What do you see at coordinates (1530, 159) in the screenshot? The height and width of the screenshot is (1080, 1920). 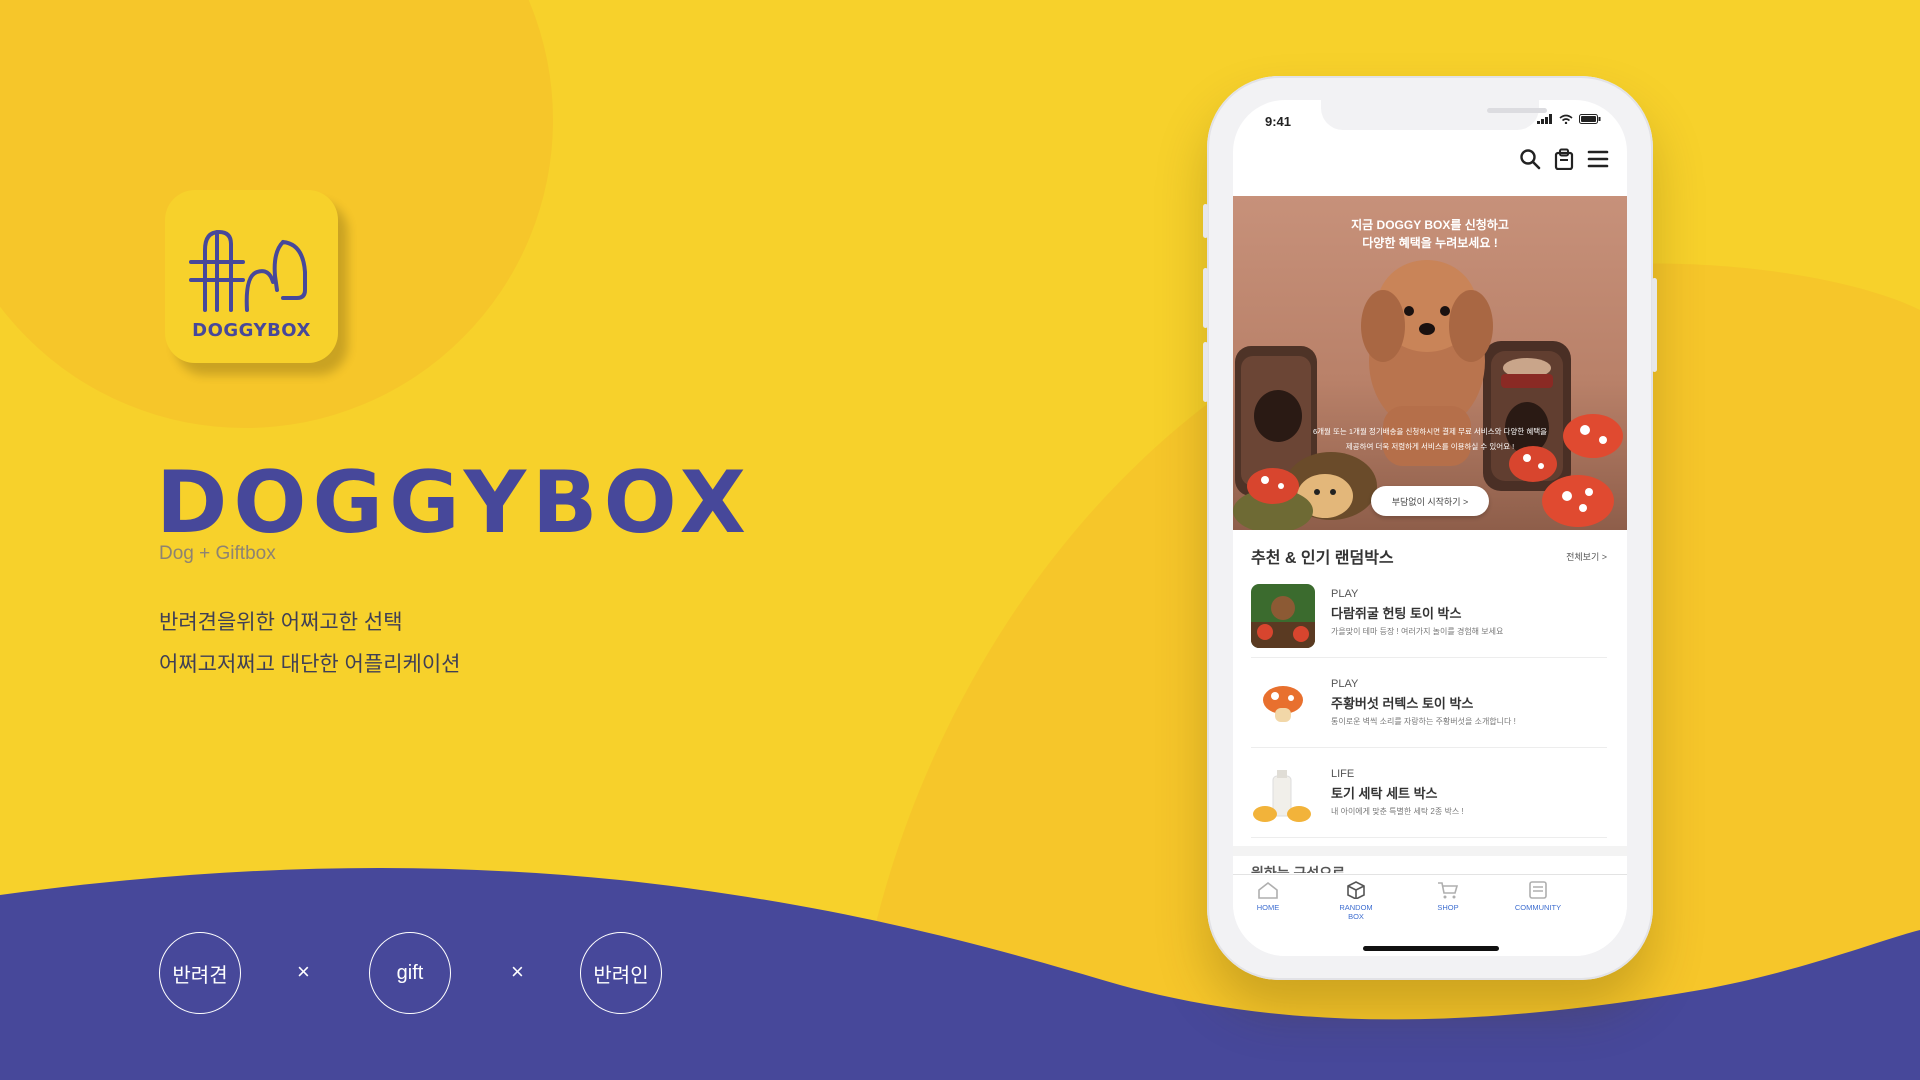 I see `search-icon` at bounding box center [1530, 159].